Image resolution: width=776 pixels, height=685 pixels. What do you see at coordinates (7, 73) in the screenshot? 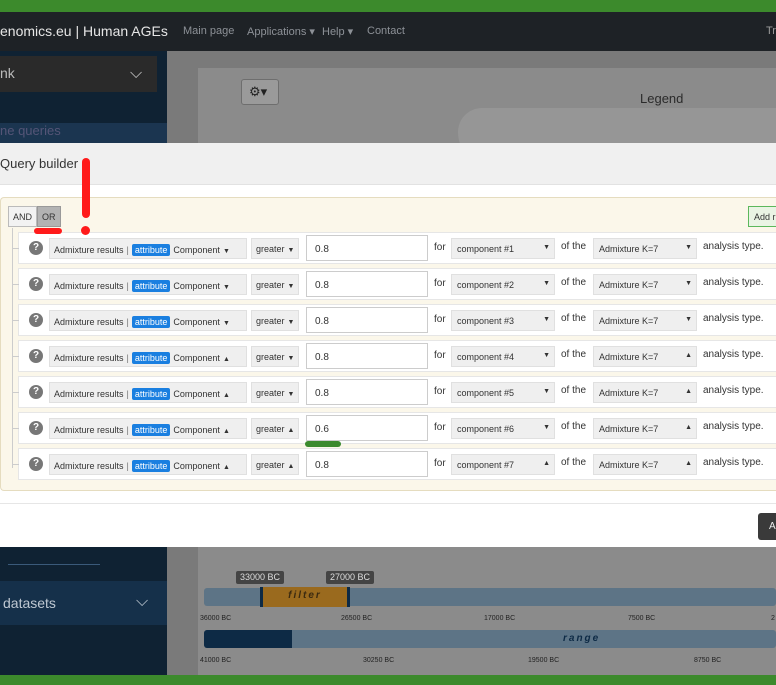
I see `sidebar-select-value: nk` at bounding box center [7, 73].